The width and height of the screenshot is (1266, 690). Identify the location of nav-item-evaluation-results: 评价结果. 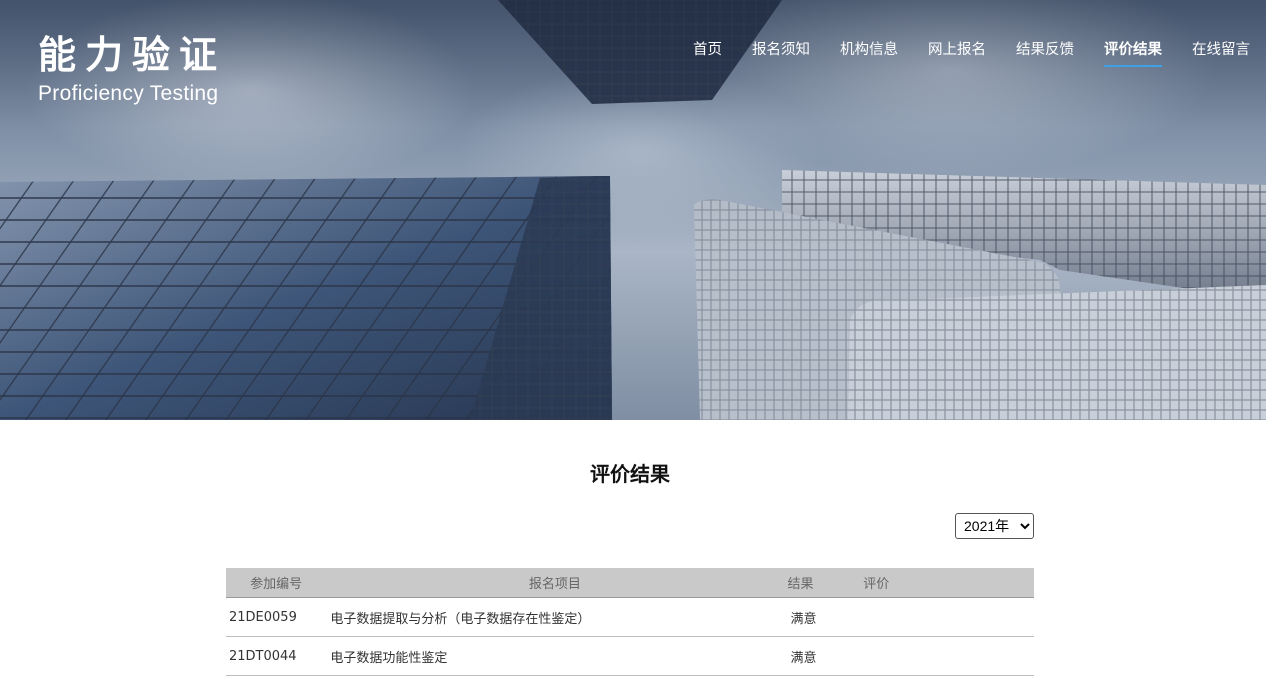
(1133, 52).